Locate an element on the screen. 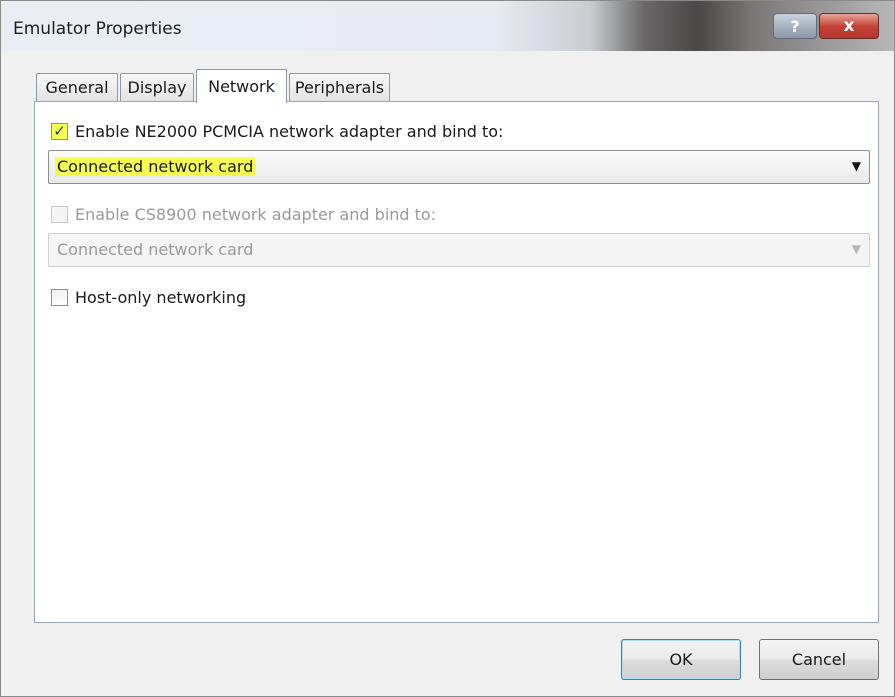 The width and height of the screenshot is (895, 697). ne2000-bind-select: Connected network card ▼ is located at coordinates (459, 167).